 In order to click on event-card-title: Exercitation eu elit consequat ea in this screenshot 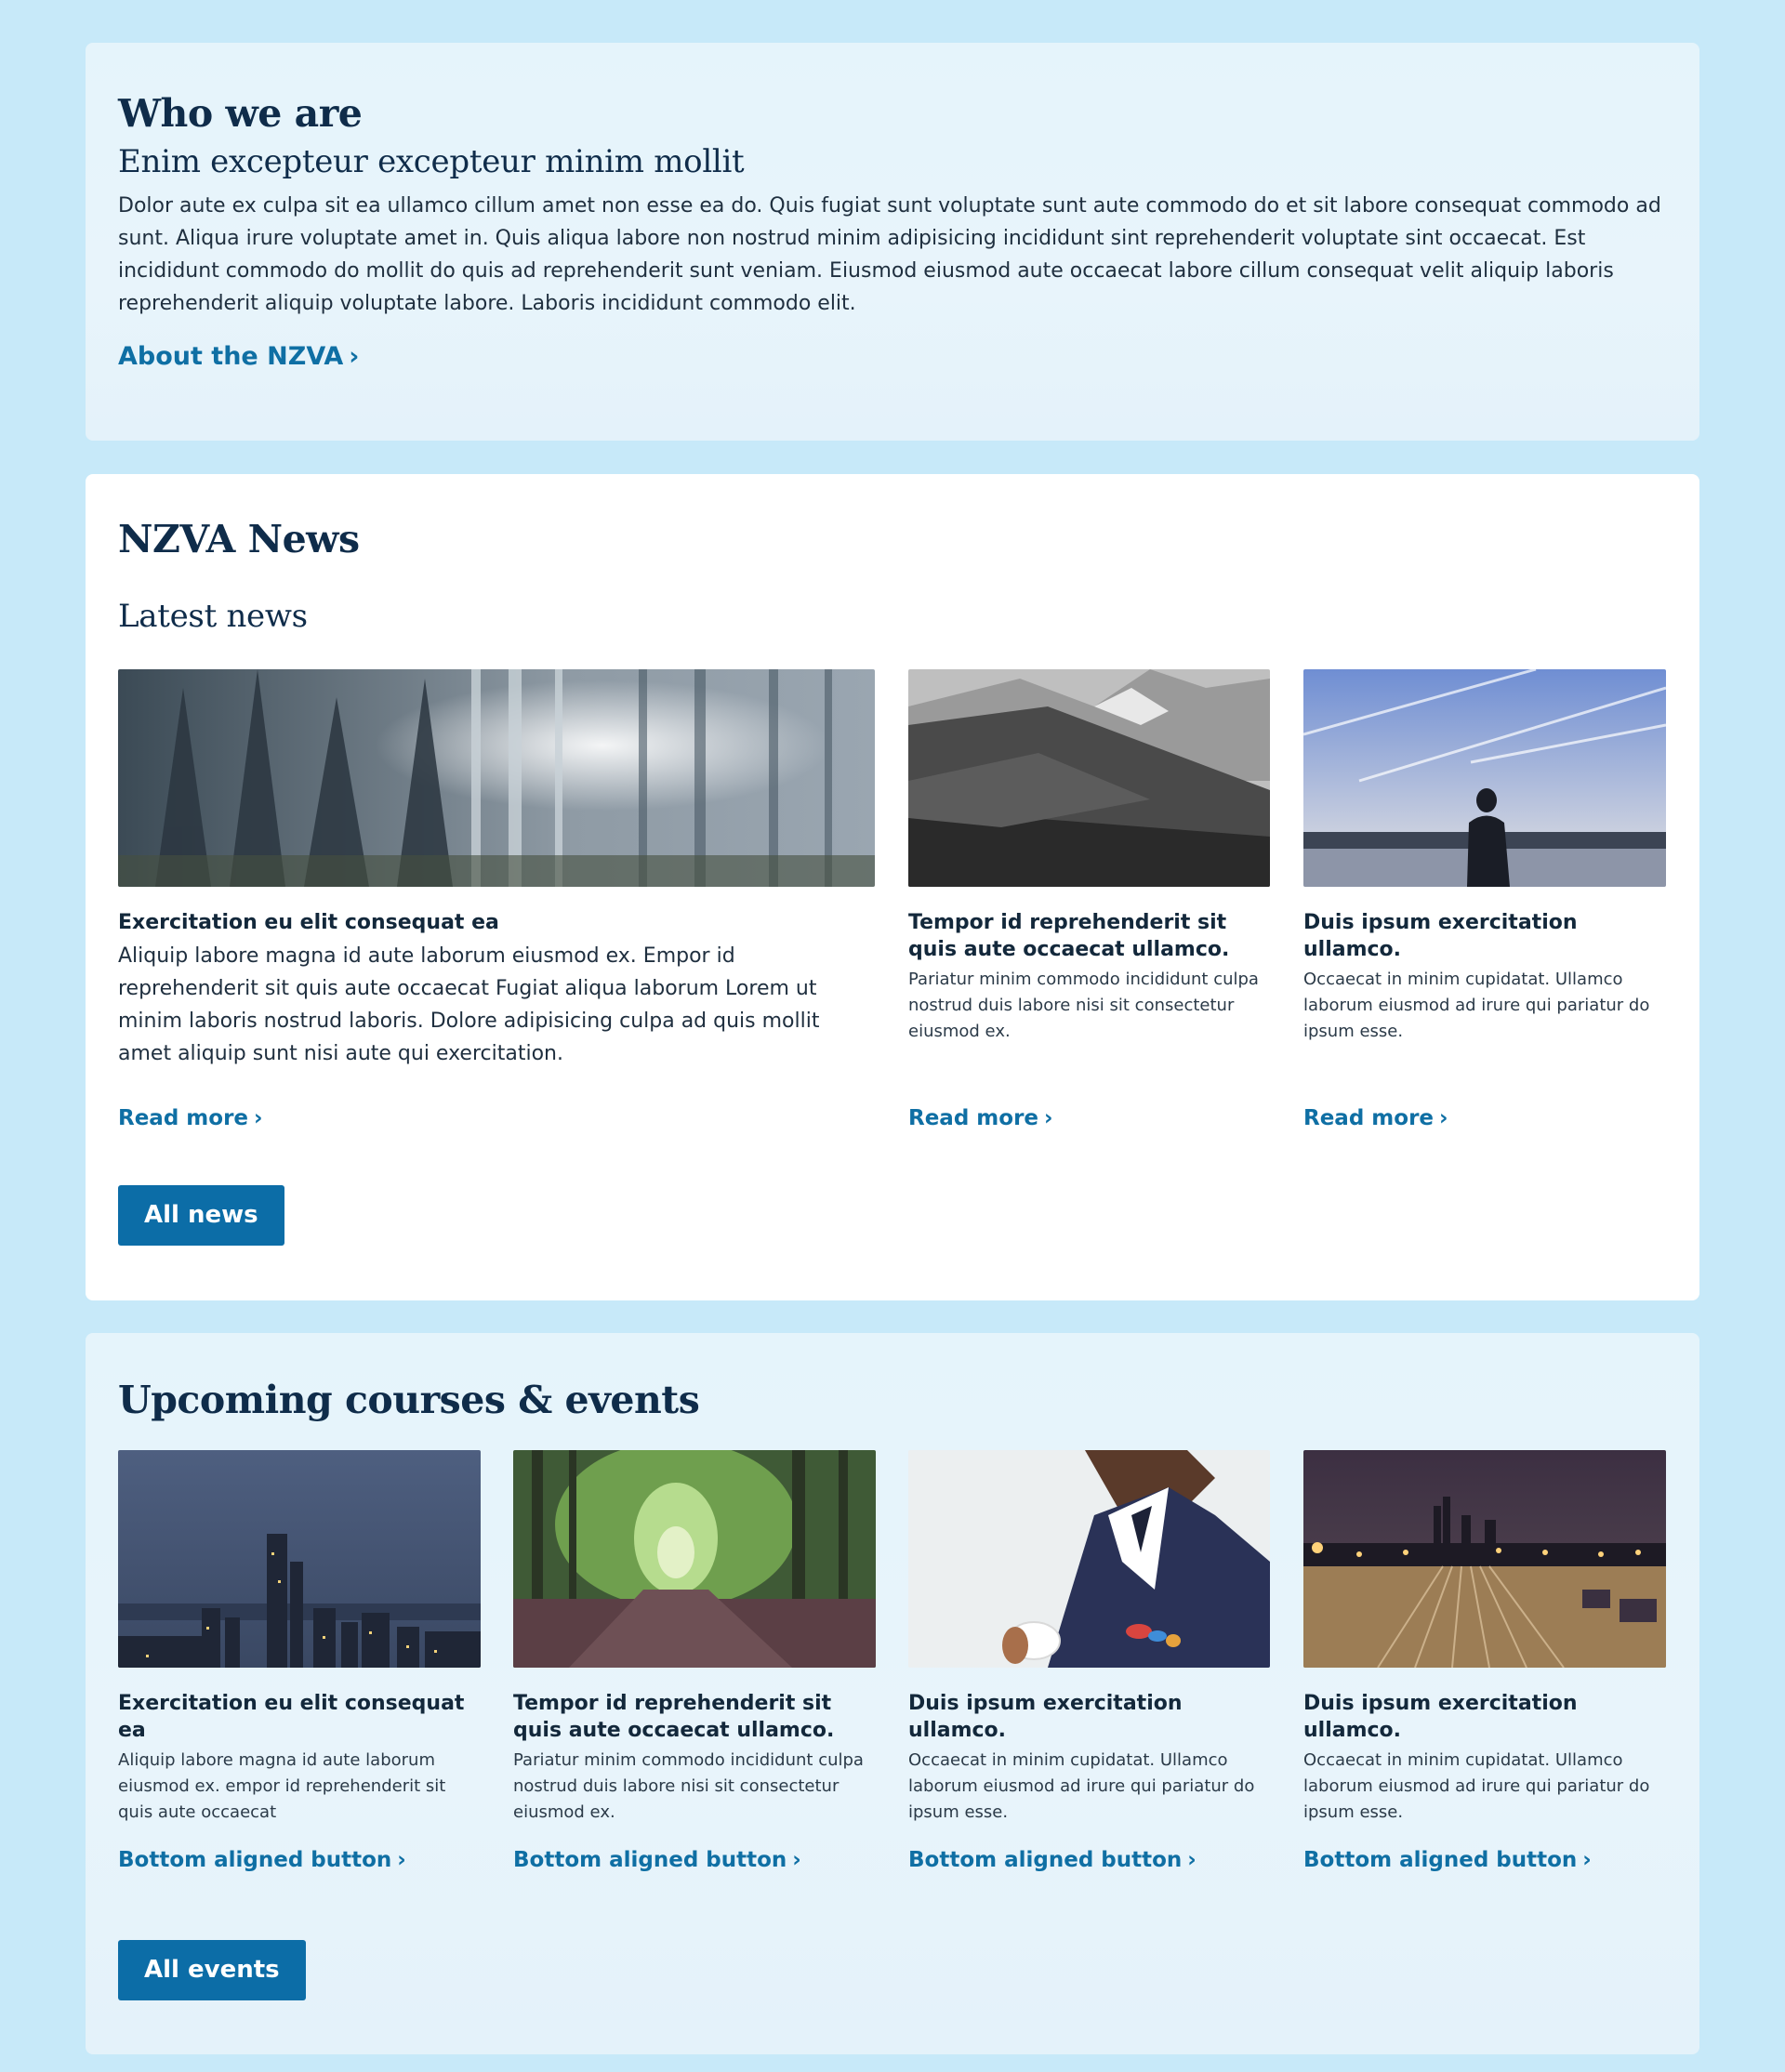, I will do `click(291, 1717)`.